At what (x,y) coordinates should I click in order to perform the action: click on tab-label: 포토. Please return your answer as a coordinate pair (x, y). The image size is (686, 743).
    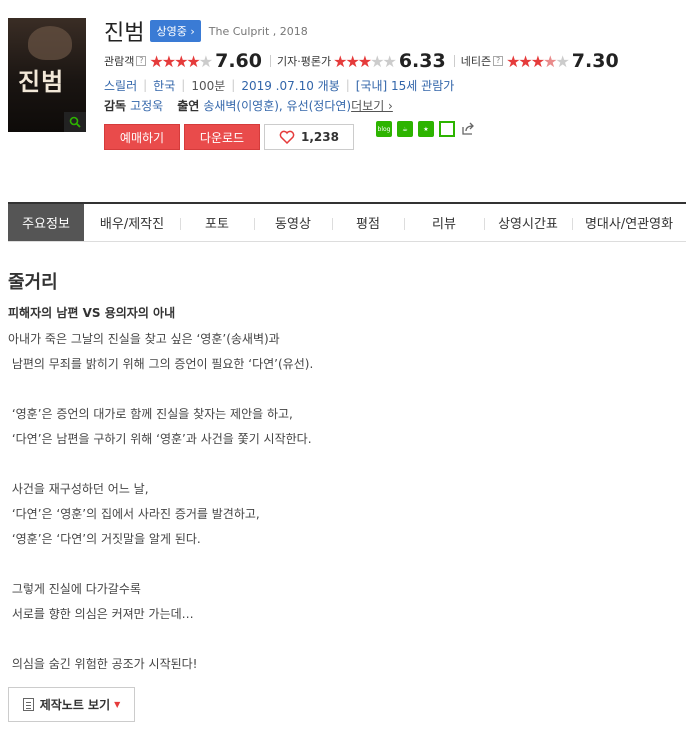
    Looking at the image, I should click on (217, 224).